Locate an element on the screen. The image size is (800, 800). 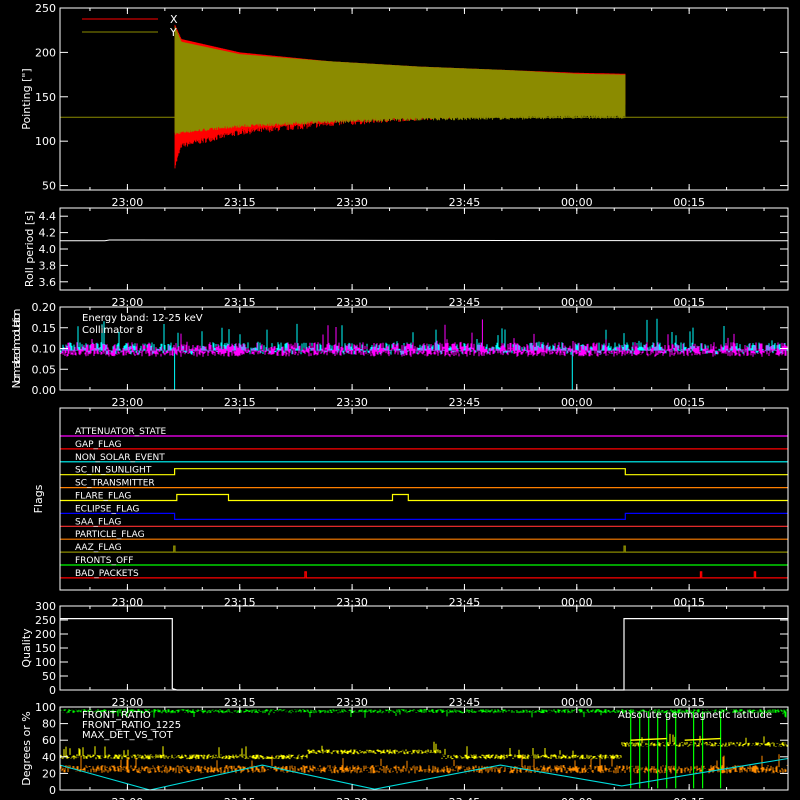
y-axis-label: Normalized modulation is located at coordinates (16, 348).